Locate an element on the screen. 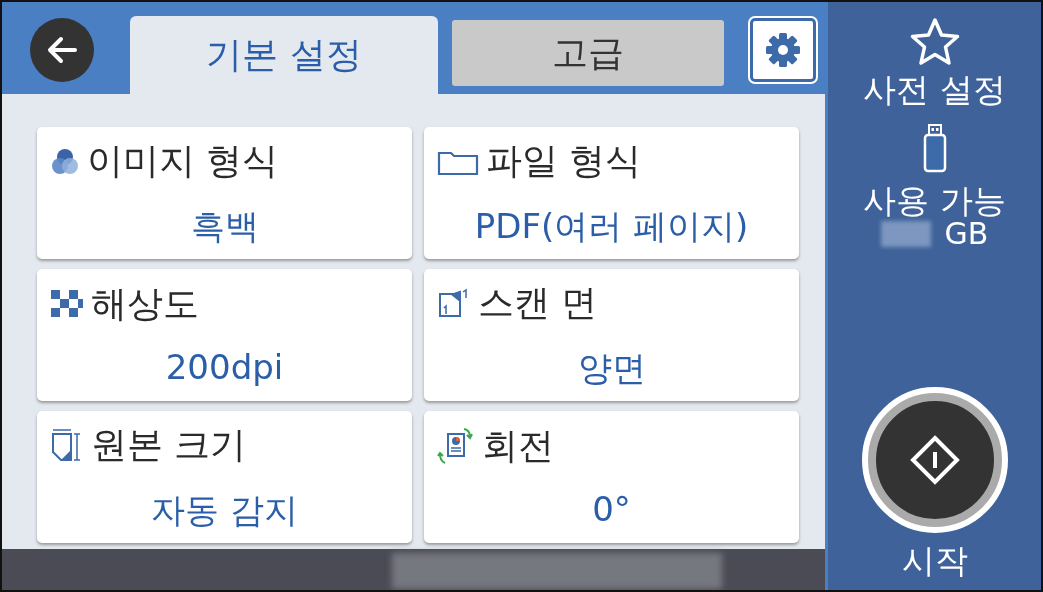  start-label: 시작 is located at coordinates (934, 561).